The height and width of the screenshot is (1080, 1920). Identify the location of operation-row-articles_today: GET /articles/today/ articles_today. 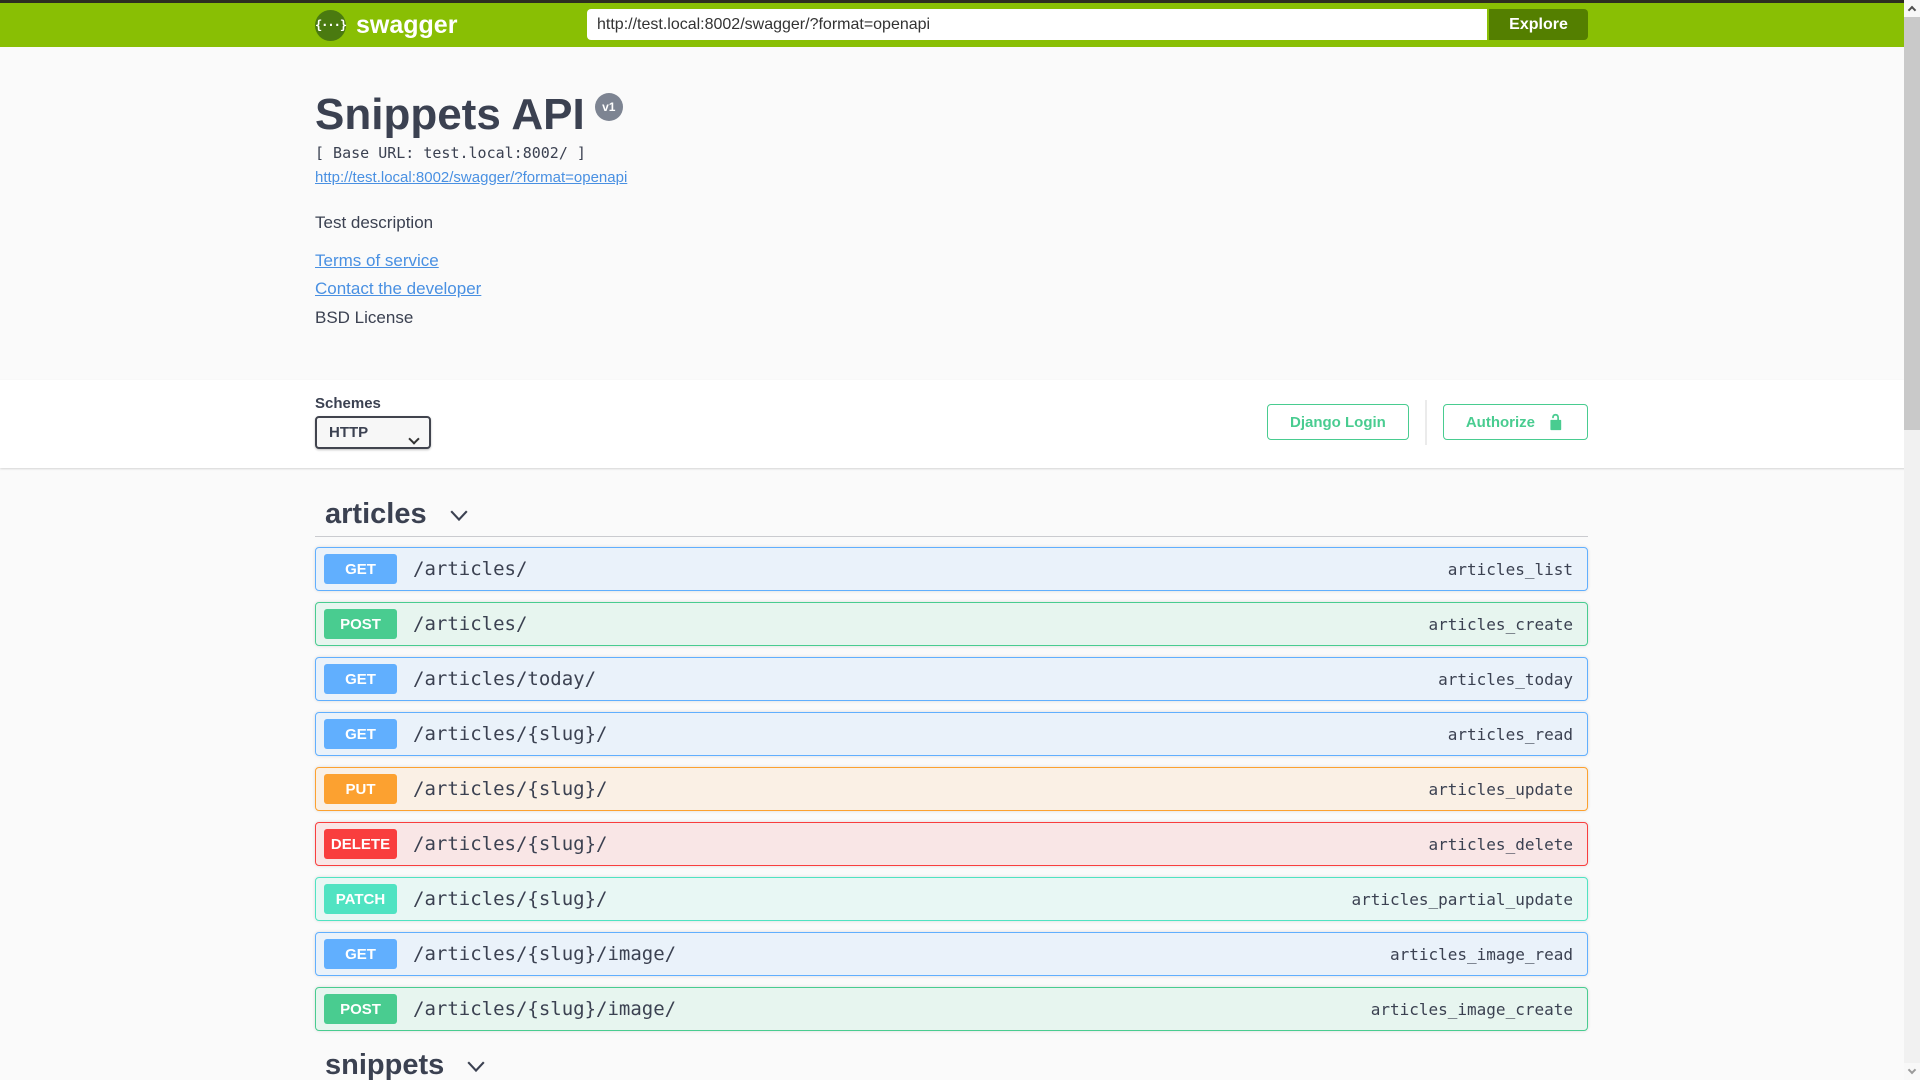
(951, 679).